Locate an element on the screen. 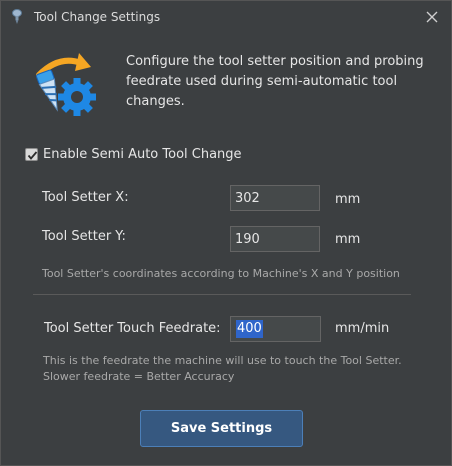 The image size is (452, 466). tool-setter-x-input is located at coordinates (275, 198).